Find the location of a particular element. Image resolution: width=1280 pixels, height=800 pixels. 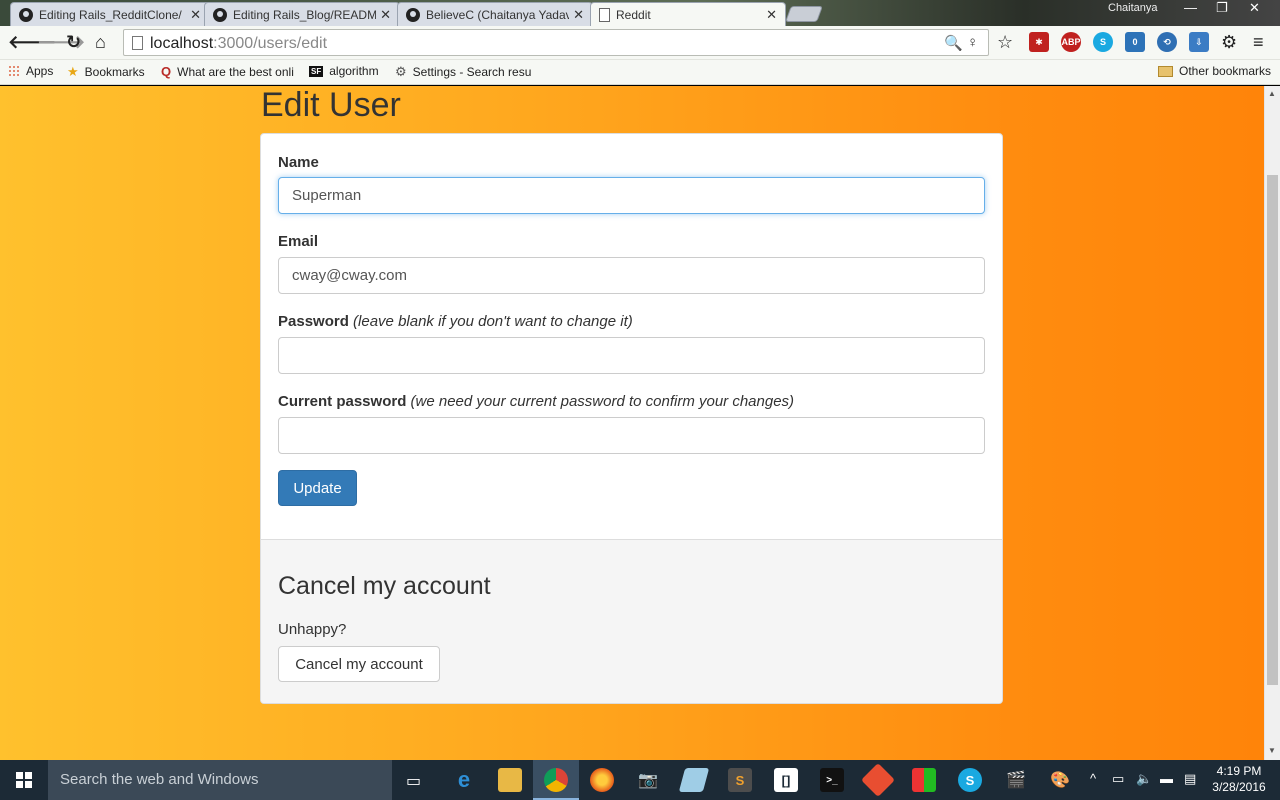

cancel-account-button: Cancel my account is located at coordinates (359, 664).